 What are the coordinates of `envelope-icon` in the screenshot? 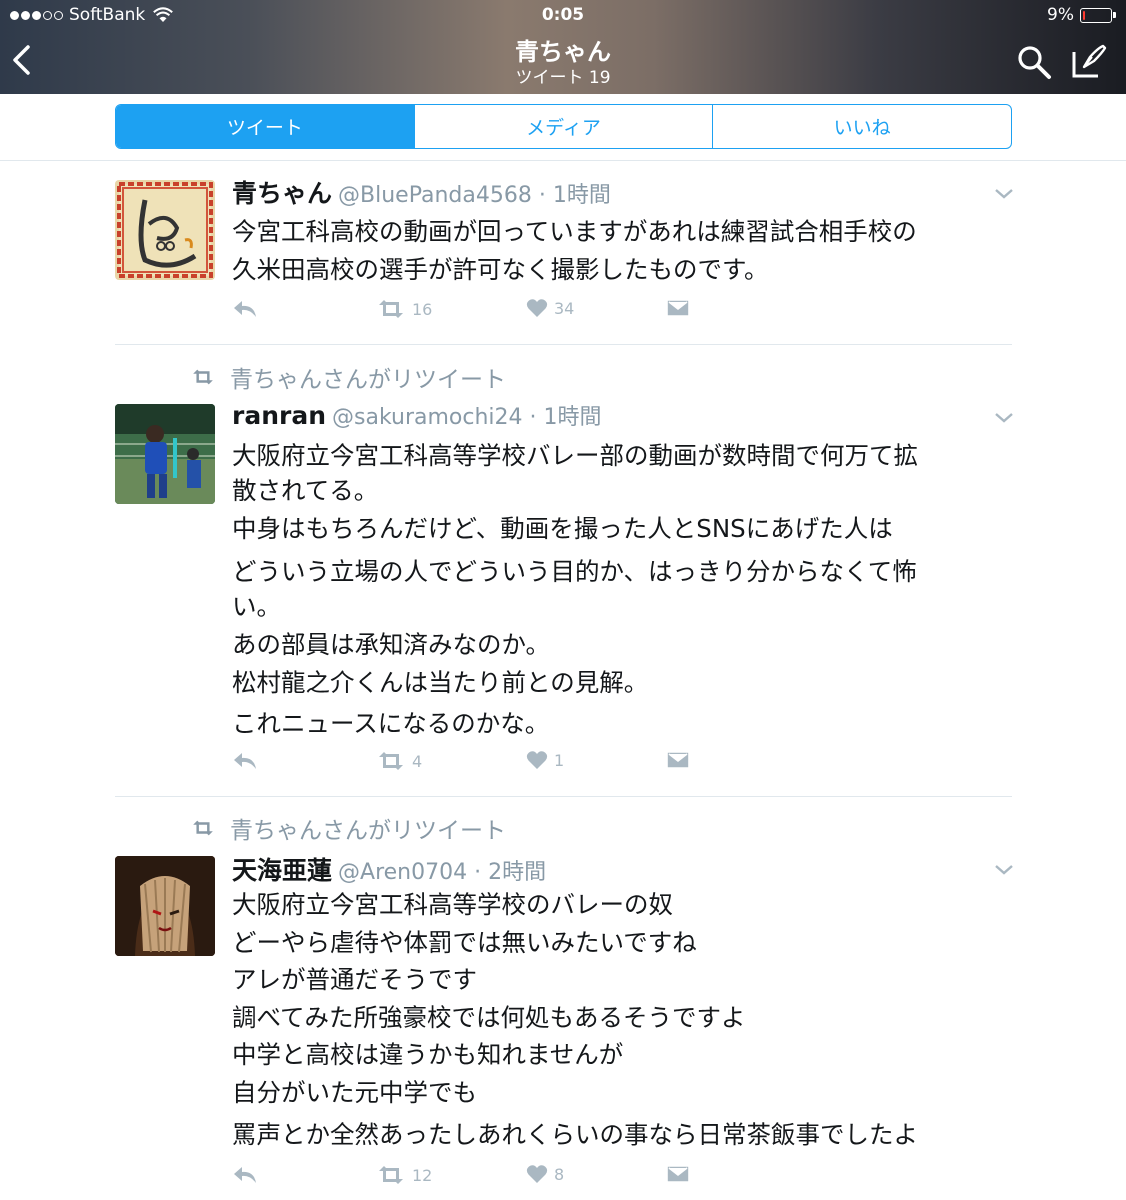 It's located at (678, 1174).